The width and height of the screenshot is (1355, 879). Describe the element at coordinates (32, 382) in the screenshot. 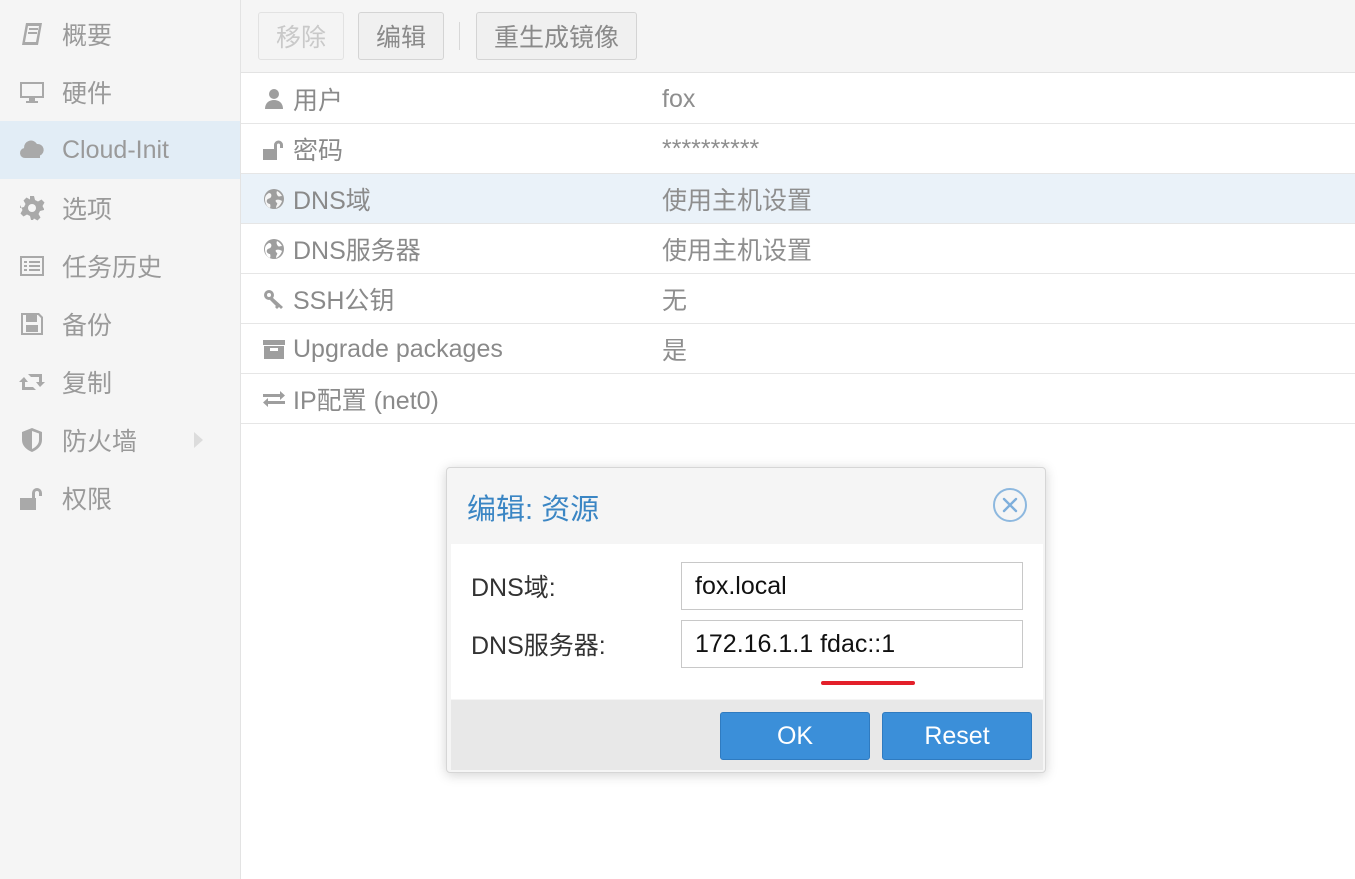

I see `retweet-icon` at that location.